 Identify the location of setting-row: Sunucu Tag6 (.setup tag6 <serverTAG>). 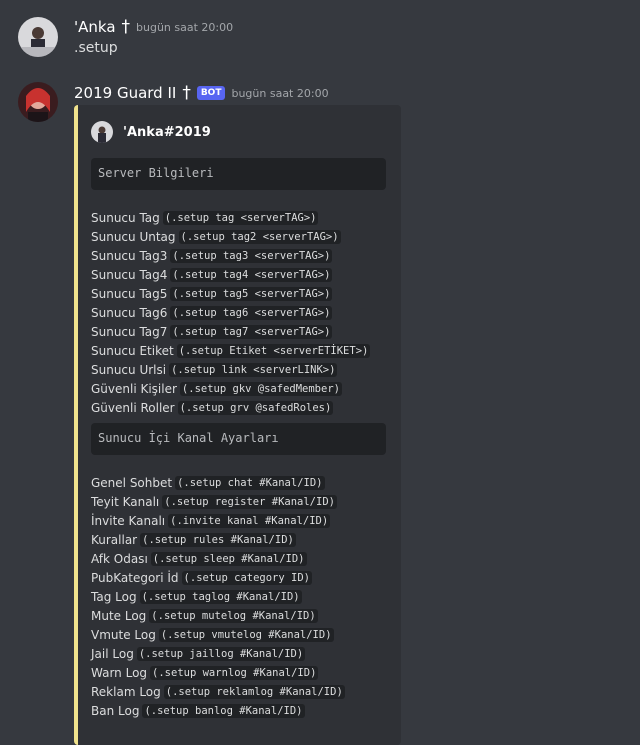
(212, 312).